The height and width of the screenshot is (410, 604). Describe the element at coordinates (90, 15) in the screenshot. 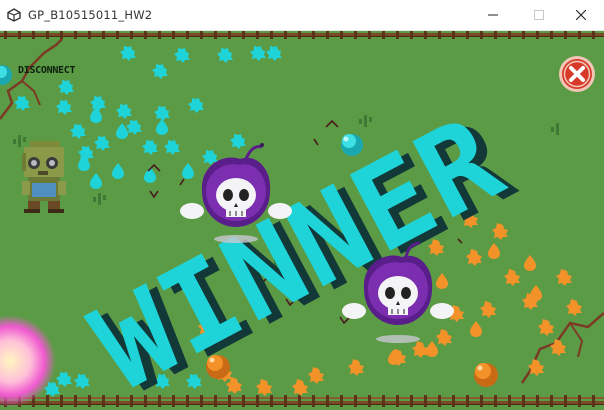

I see `window-title: GP_B10515011_HW2` at that location.